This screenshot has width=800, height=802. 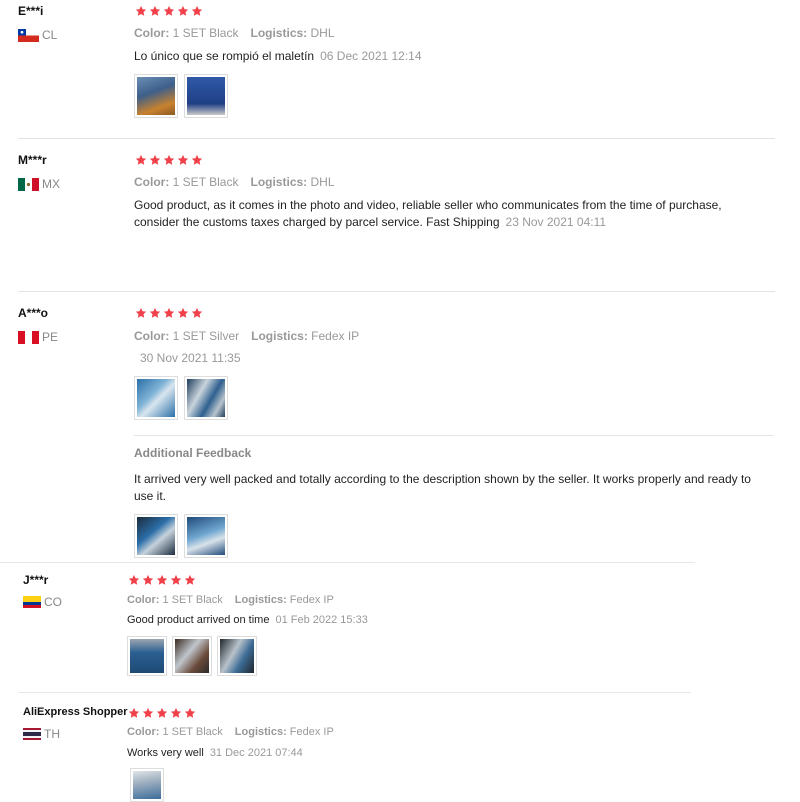 What do you see at coordinates (51, 184) in the screenshot?
I see `country-code: MX` at bounding box center [51, 184].